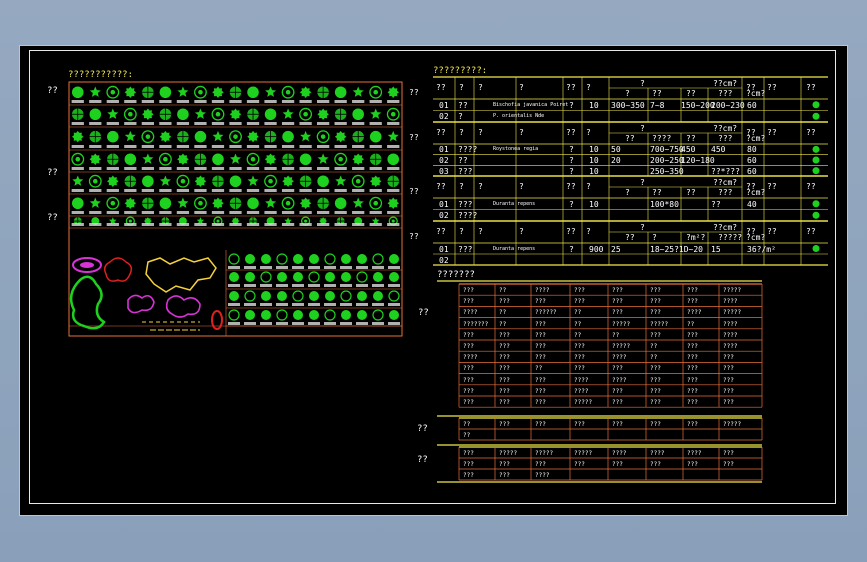 This screenshot has height=562, width=867. I want to click on material-table, so click(600, 381).